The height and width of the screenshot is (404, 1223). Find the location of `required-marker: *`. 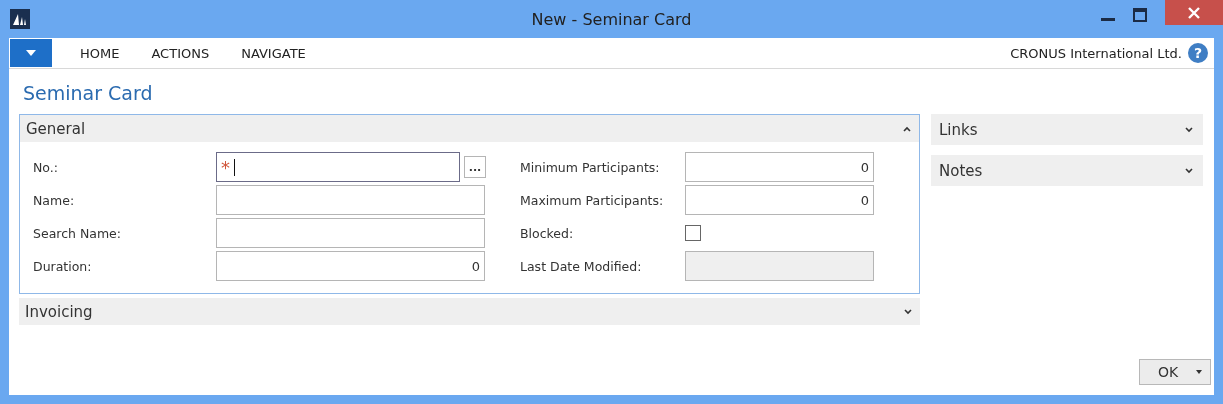

required-marker: * is located at coordinates (225, 167).